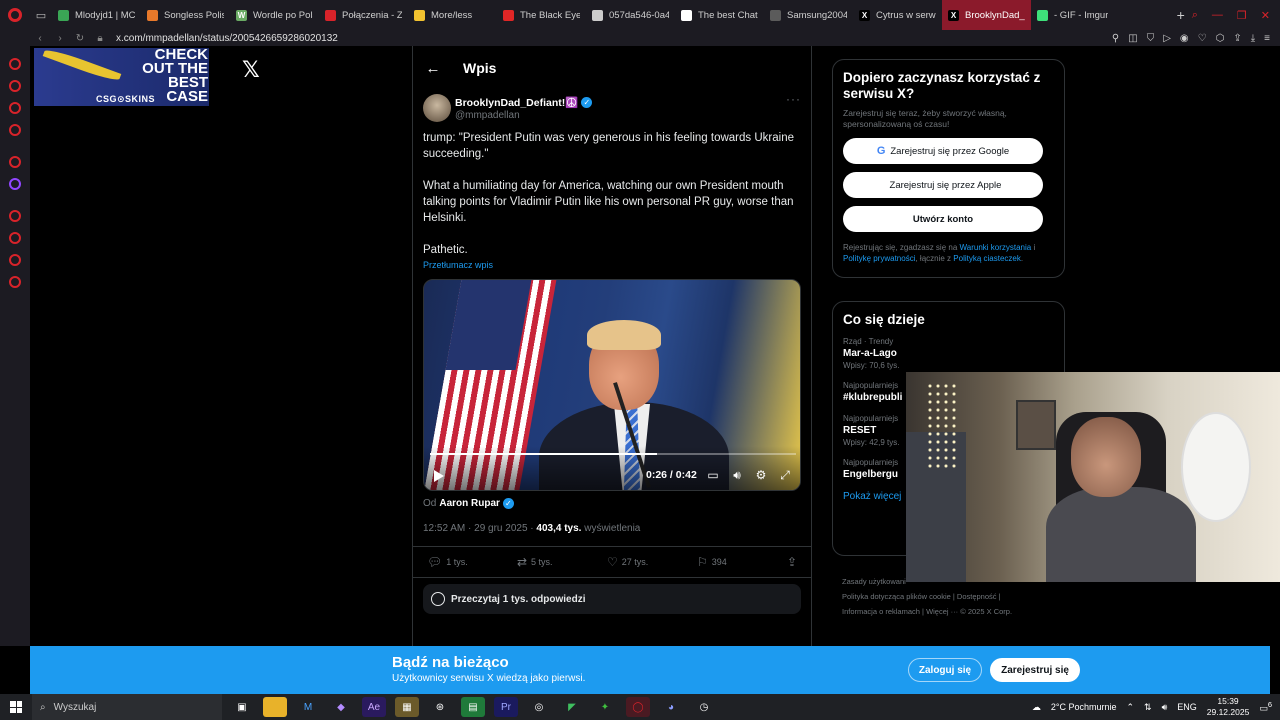 The height and width of the screenshot is (720, 1280). Describe the element at coordinates (572, 707) in the screenshot. I see `app-icon: ◤` at that location.